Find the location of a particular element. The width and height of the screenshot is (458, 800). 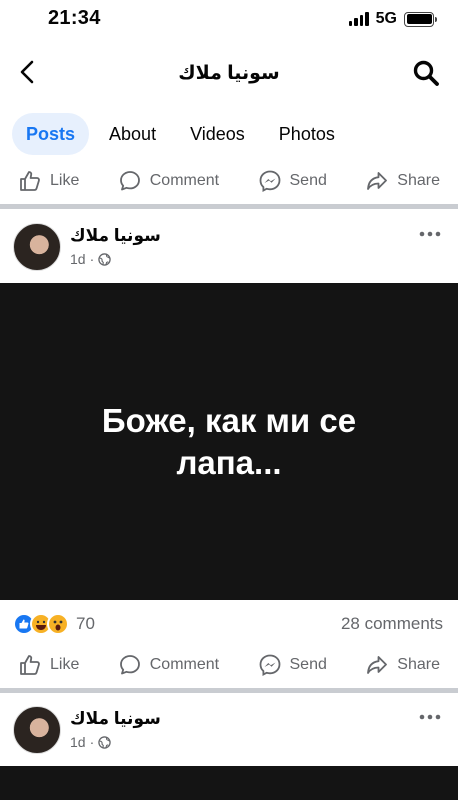

profile-action-bar: Like Comment Send Share is located at coordinates (229, 181).